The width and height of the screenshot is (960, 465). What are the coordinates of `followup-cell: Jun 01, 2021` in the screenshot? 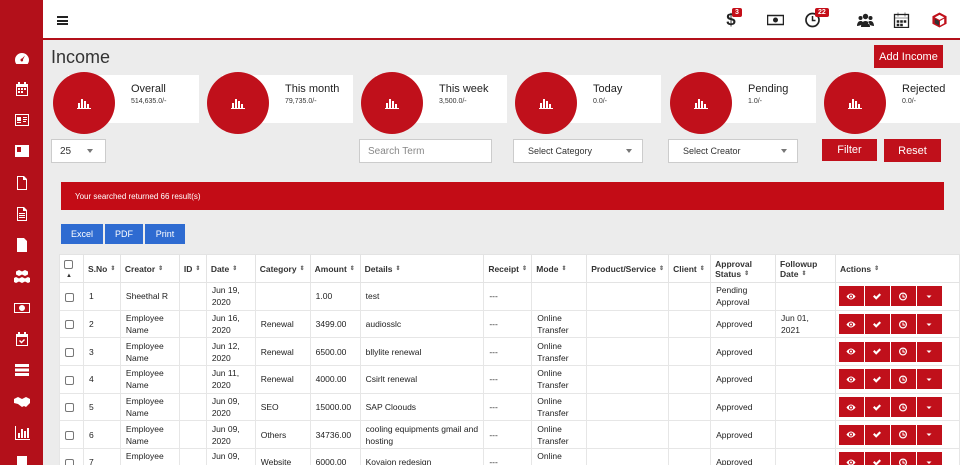 It's located at (805, 324).